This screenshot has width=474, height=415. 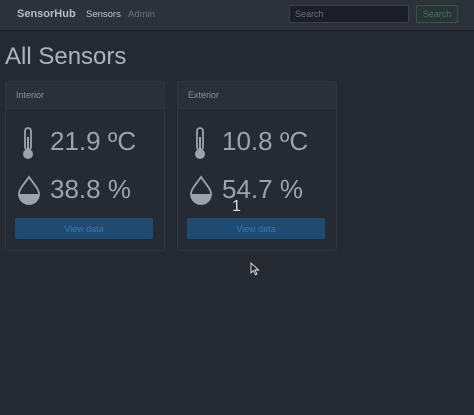 What do you see at coordinates (265, 141) in the screenshot?
I see `temperature-reading: 10.8 ºC` at bounding box center [265, 141].